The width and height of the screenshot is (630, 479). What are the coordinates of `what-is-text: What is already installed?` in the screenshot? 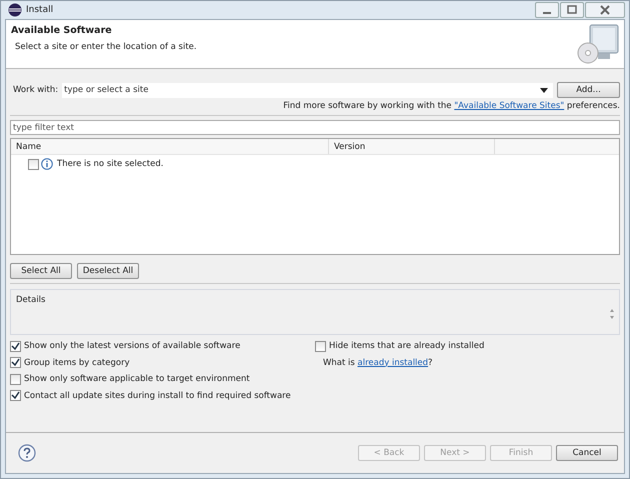 It's located at (378, 363).